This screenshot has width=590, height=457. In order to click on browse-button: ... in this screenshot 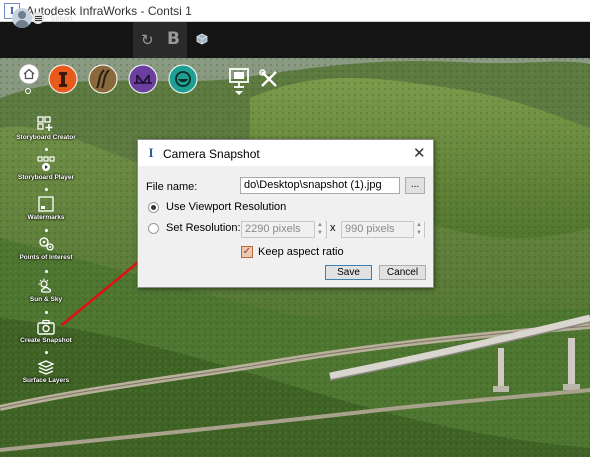, I will do `click(415, 185)`.